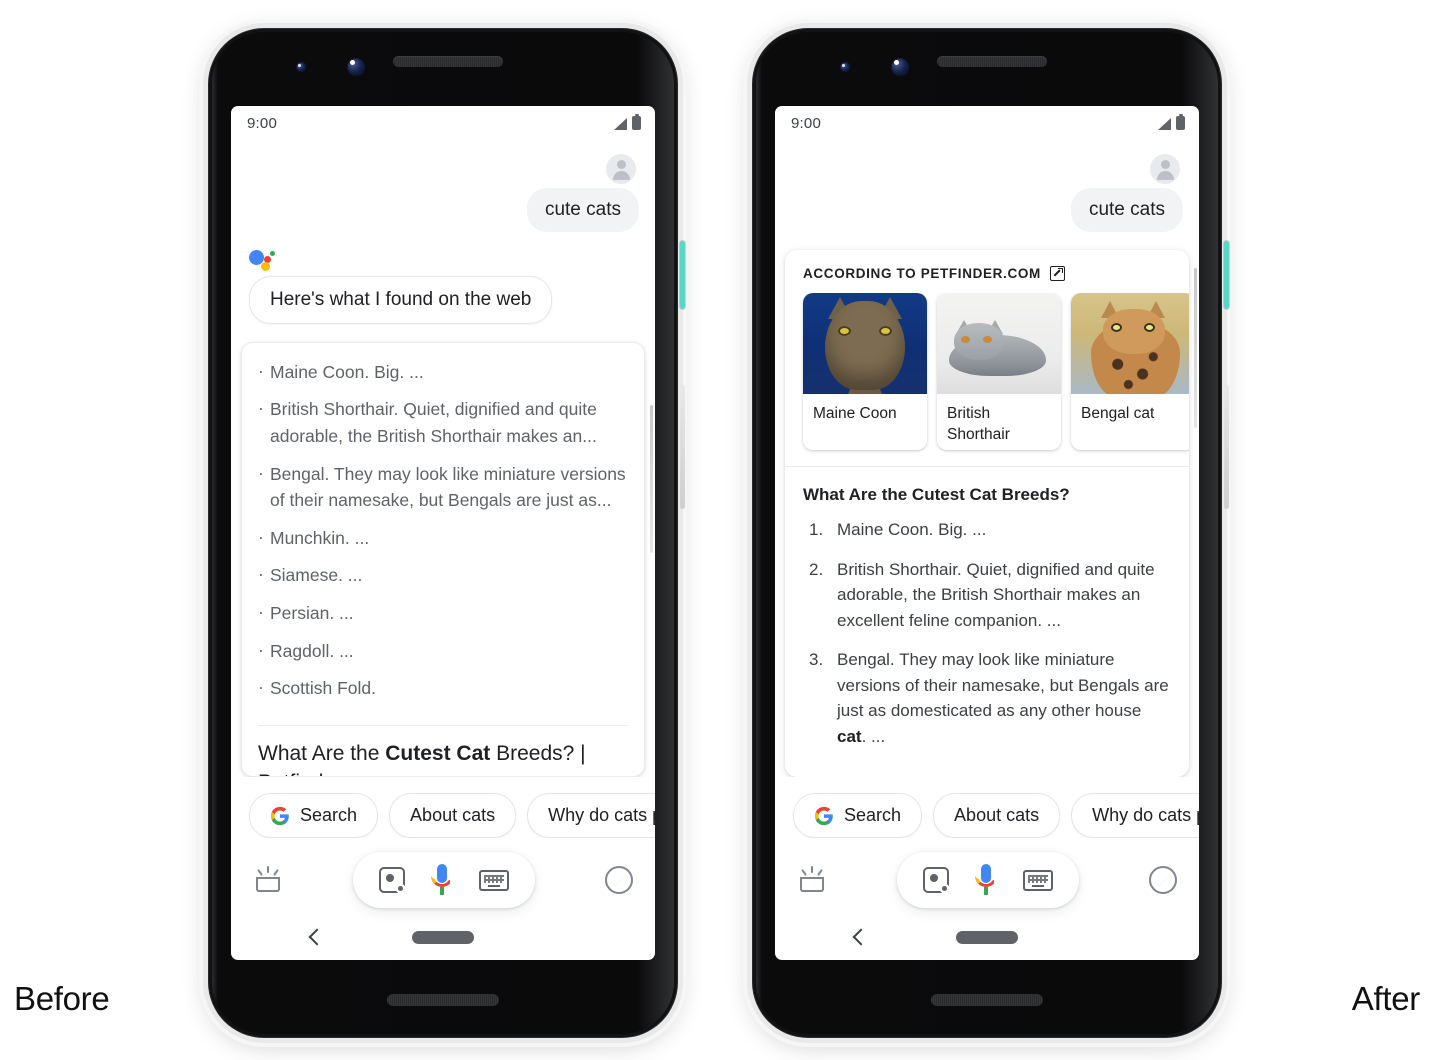 This screenshot has height=1060, width=1438. I want to click on breed-card-british-shorthair: British Shorthair, so click(999, 371).